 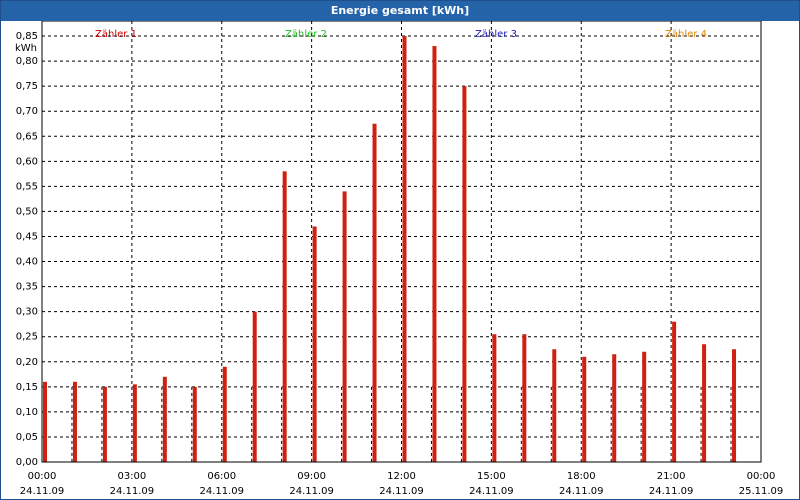 What do you see at coordinates (671, 476) in the screenshot?
I see `x-tick-label: 21:00` at bounding box center [671, 476].